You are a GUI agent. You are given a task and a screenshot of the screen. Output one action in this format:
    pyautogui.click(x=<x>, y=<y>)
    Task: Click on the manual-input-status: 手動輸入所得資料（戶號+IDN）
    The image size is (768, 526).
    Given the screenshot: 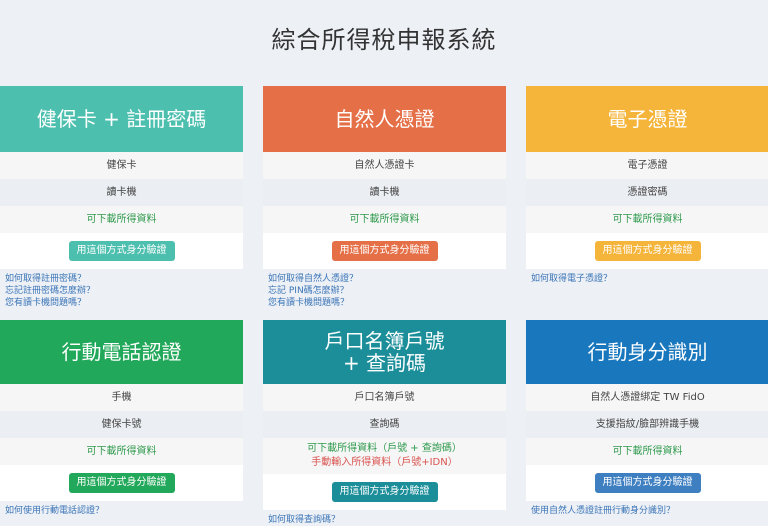 What is the action you would take?
    pyautogui.click(x=384, y=462)
    